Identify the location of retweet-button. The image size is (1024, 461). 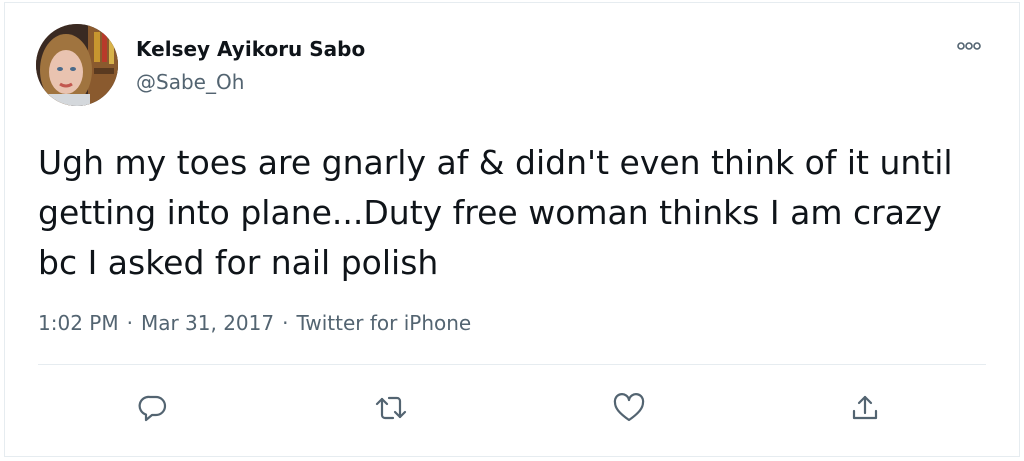
(391, 408).